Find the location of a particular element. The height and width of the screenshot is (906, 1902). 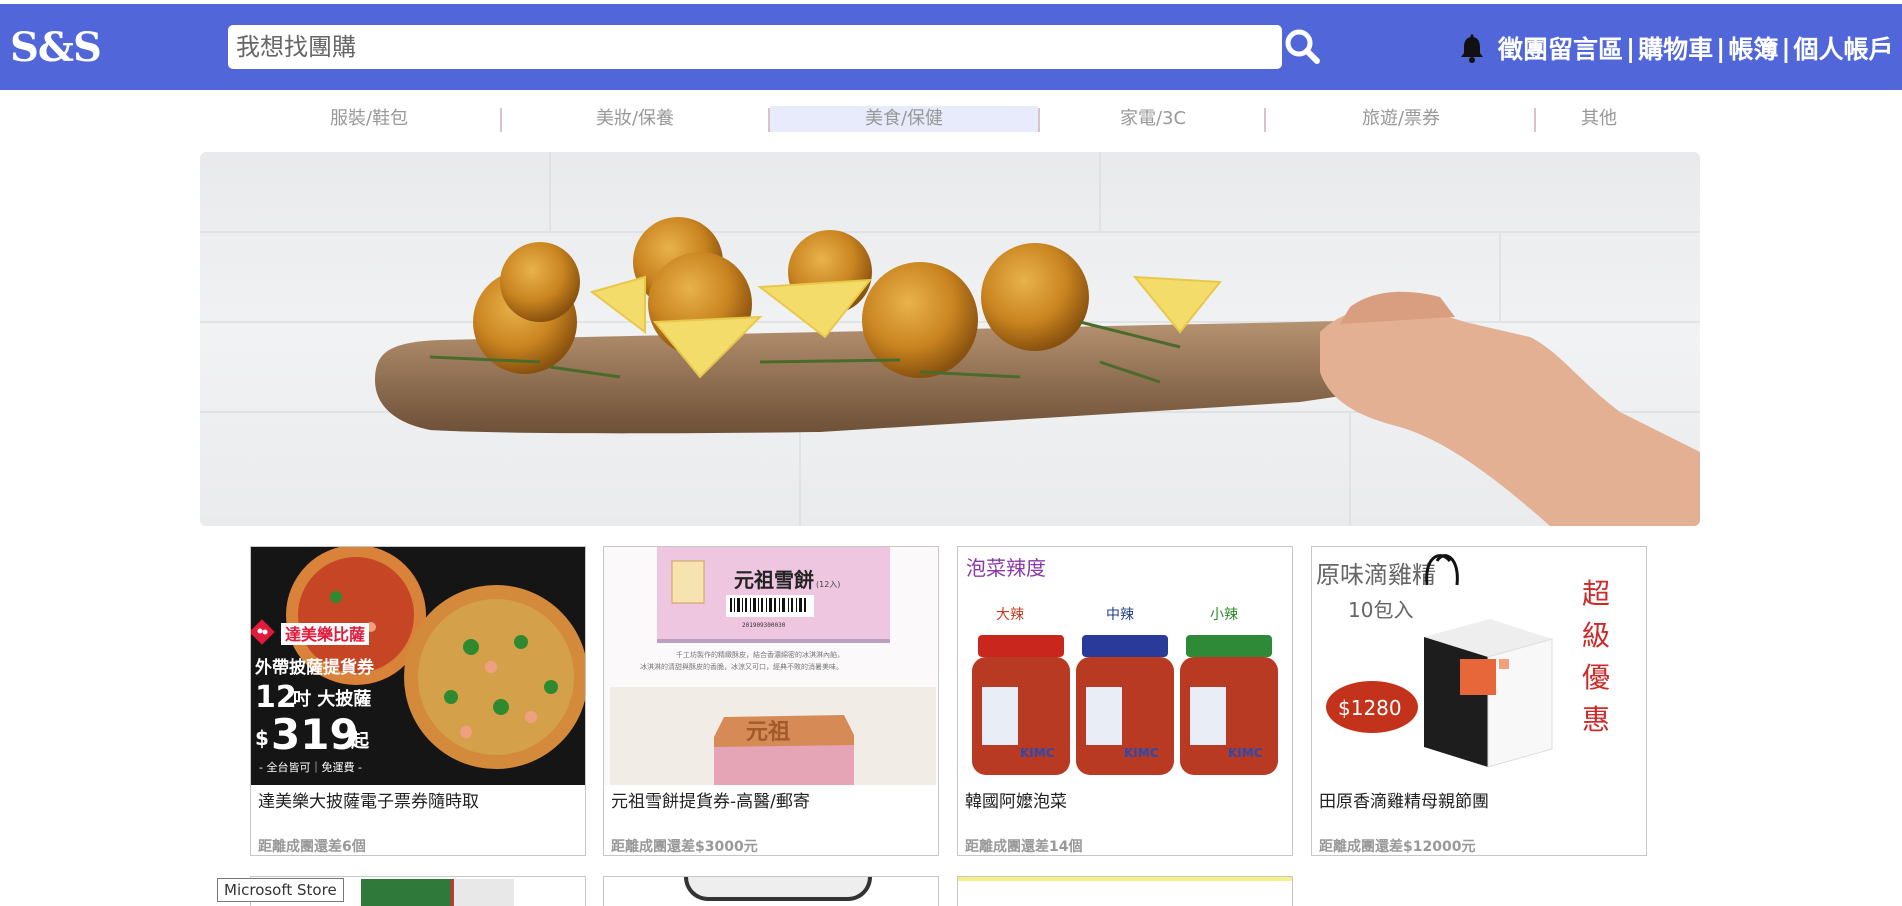

pizza-brand: 達美樂比薩 is located at coordinates (325, 634).